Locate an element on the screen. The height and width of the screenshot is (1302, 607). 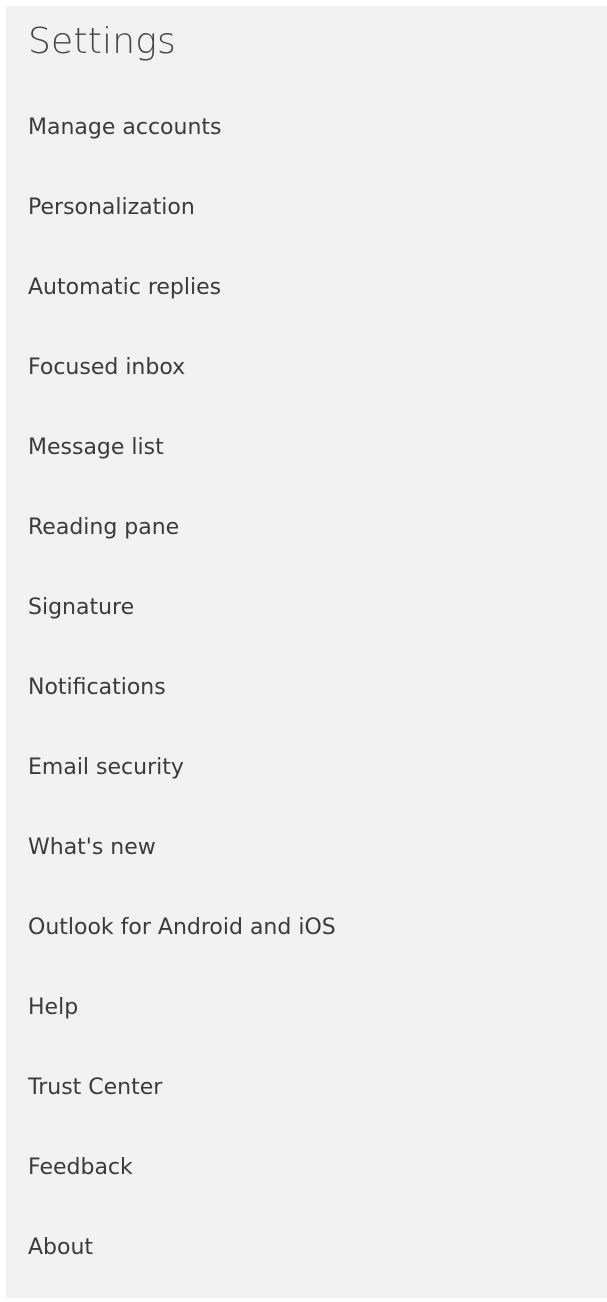
menu-item-manage-accounts: Manage accounts is located at coordinates (306, 127).